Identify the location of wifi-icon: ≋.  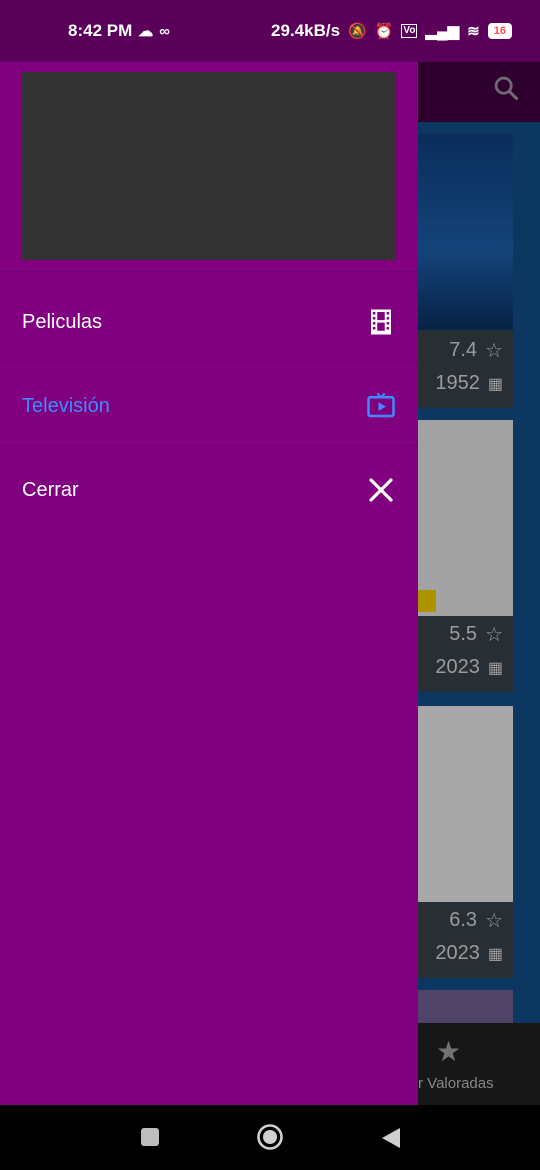
(473, 31).